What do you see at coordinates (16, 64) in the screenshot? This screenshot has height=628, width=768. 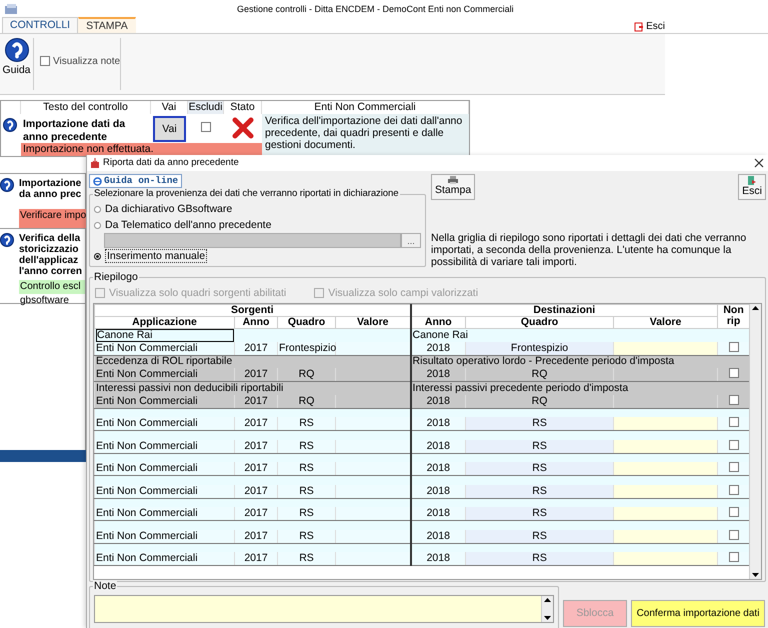 I see `help-button: Guida` at bounding box center [16, 64].